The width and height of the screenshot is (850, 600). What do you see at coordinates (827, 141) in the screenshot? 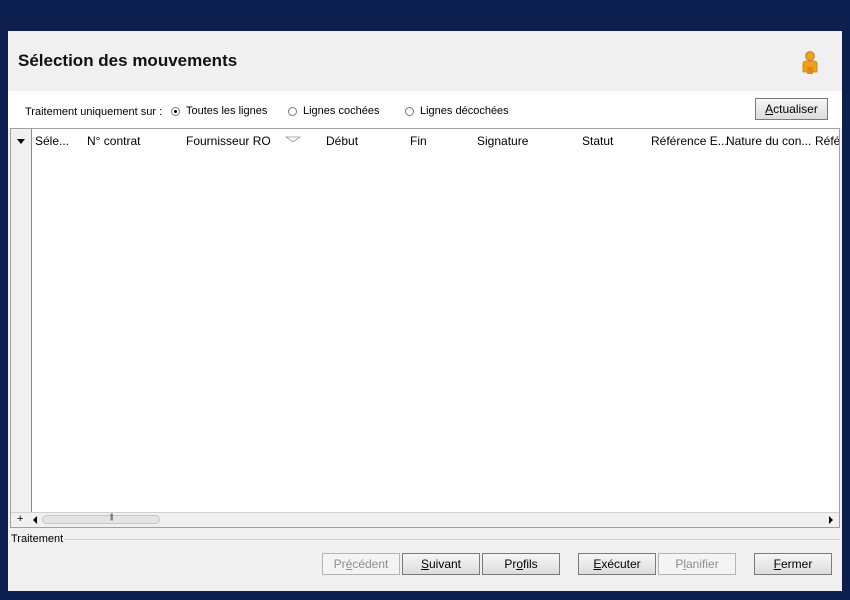
I see `column-header-reference: Référ` at bounding box center [827, 141].